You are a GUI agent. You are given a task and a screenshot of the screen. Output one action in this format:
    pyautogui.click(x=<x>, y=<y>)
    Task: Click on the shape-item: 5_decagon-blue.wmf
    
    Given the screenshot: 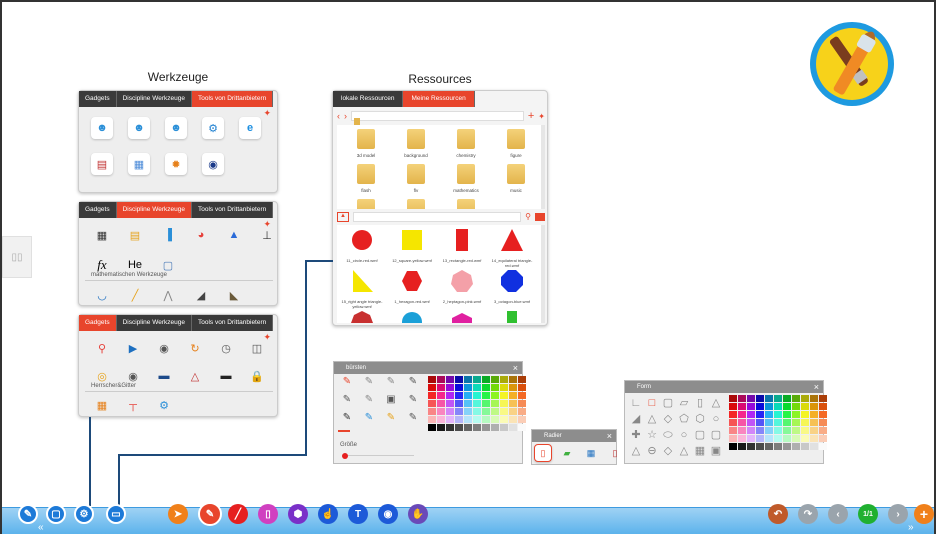 What is the action you would take?
    pyautogui.click(x=412, y=317)
    